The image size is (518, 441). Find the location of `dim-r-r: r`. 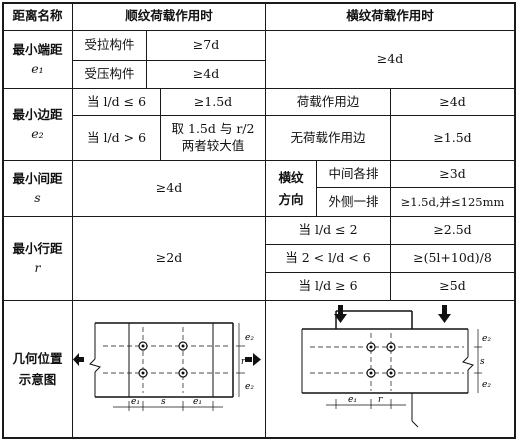

dim-r-r: r is located at coordinates (380, 400).